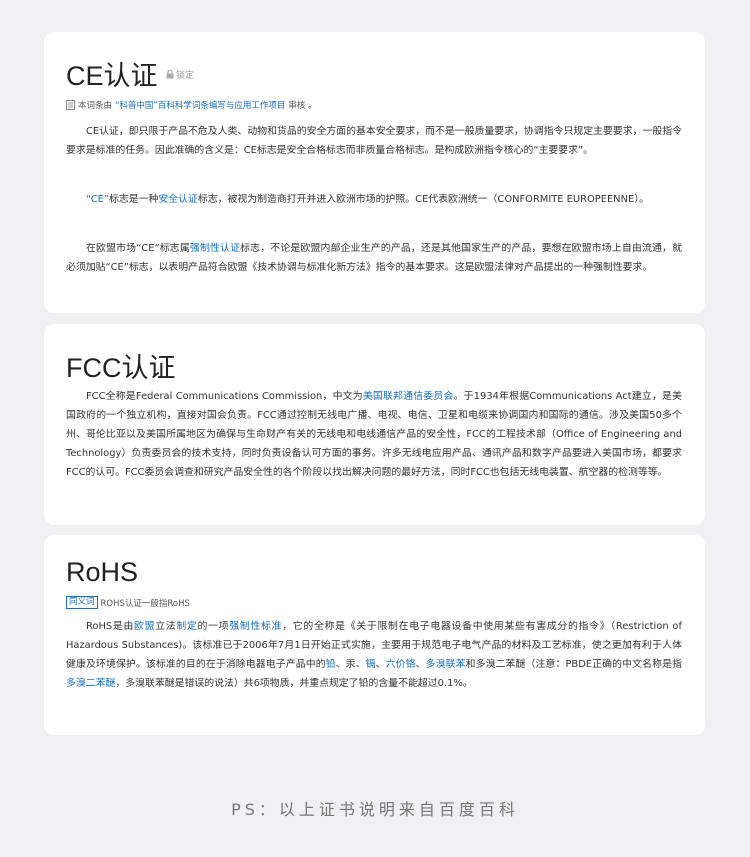 The width and height of the screenshot is (750, 857). Describe the element at coordinates (375, 809) in the screenshot. I see `source-footnote: PS：以上证书说明来自百度百科` at that location.